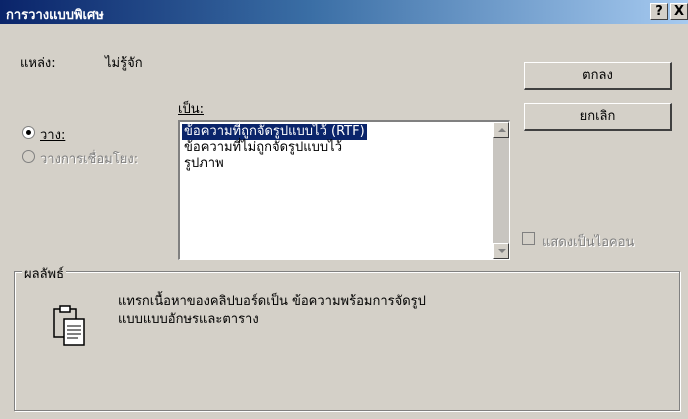 Image resolution: width=688 pixels, height=419 pixels. I want to click on arrow-down-icon, so click(502, 251).